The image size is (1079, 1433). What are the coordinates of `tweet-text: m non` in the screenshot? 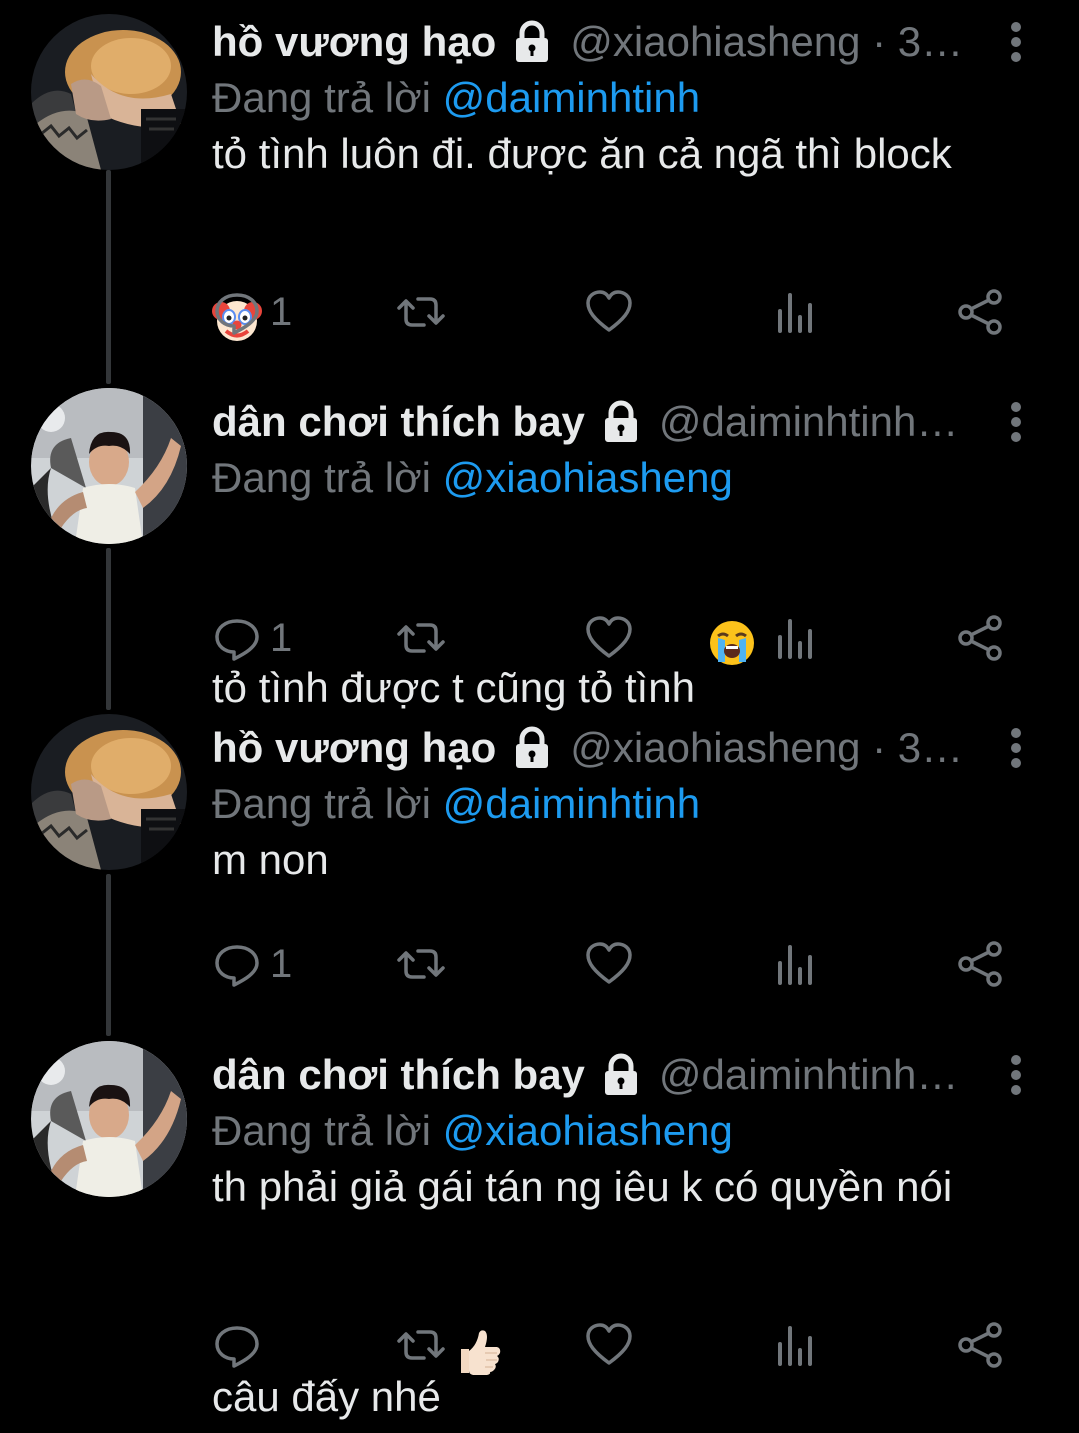 It's located at (632, 860).